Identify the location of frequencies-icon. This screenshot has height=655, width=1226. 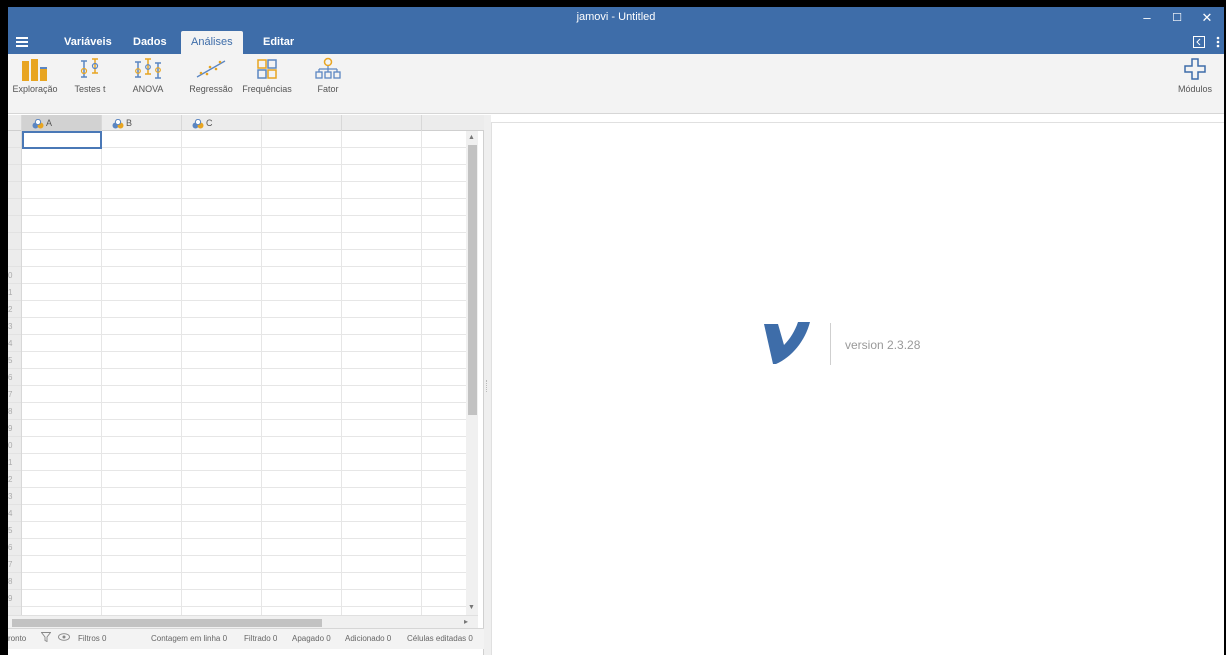
(267, 69).